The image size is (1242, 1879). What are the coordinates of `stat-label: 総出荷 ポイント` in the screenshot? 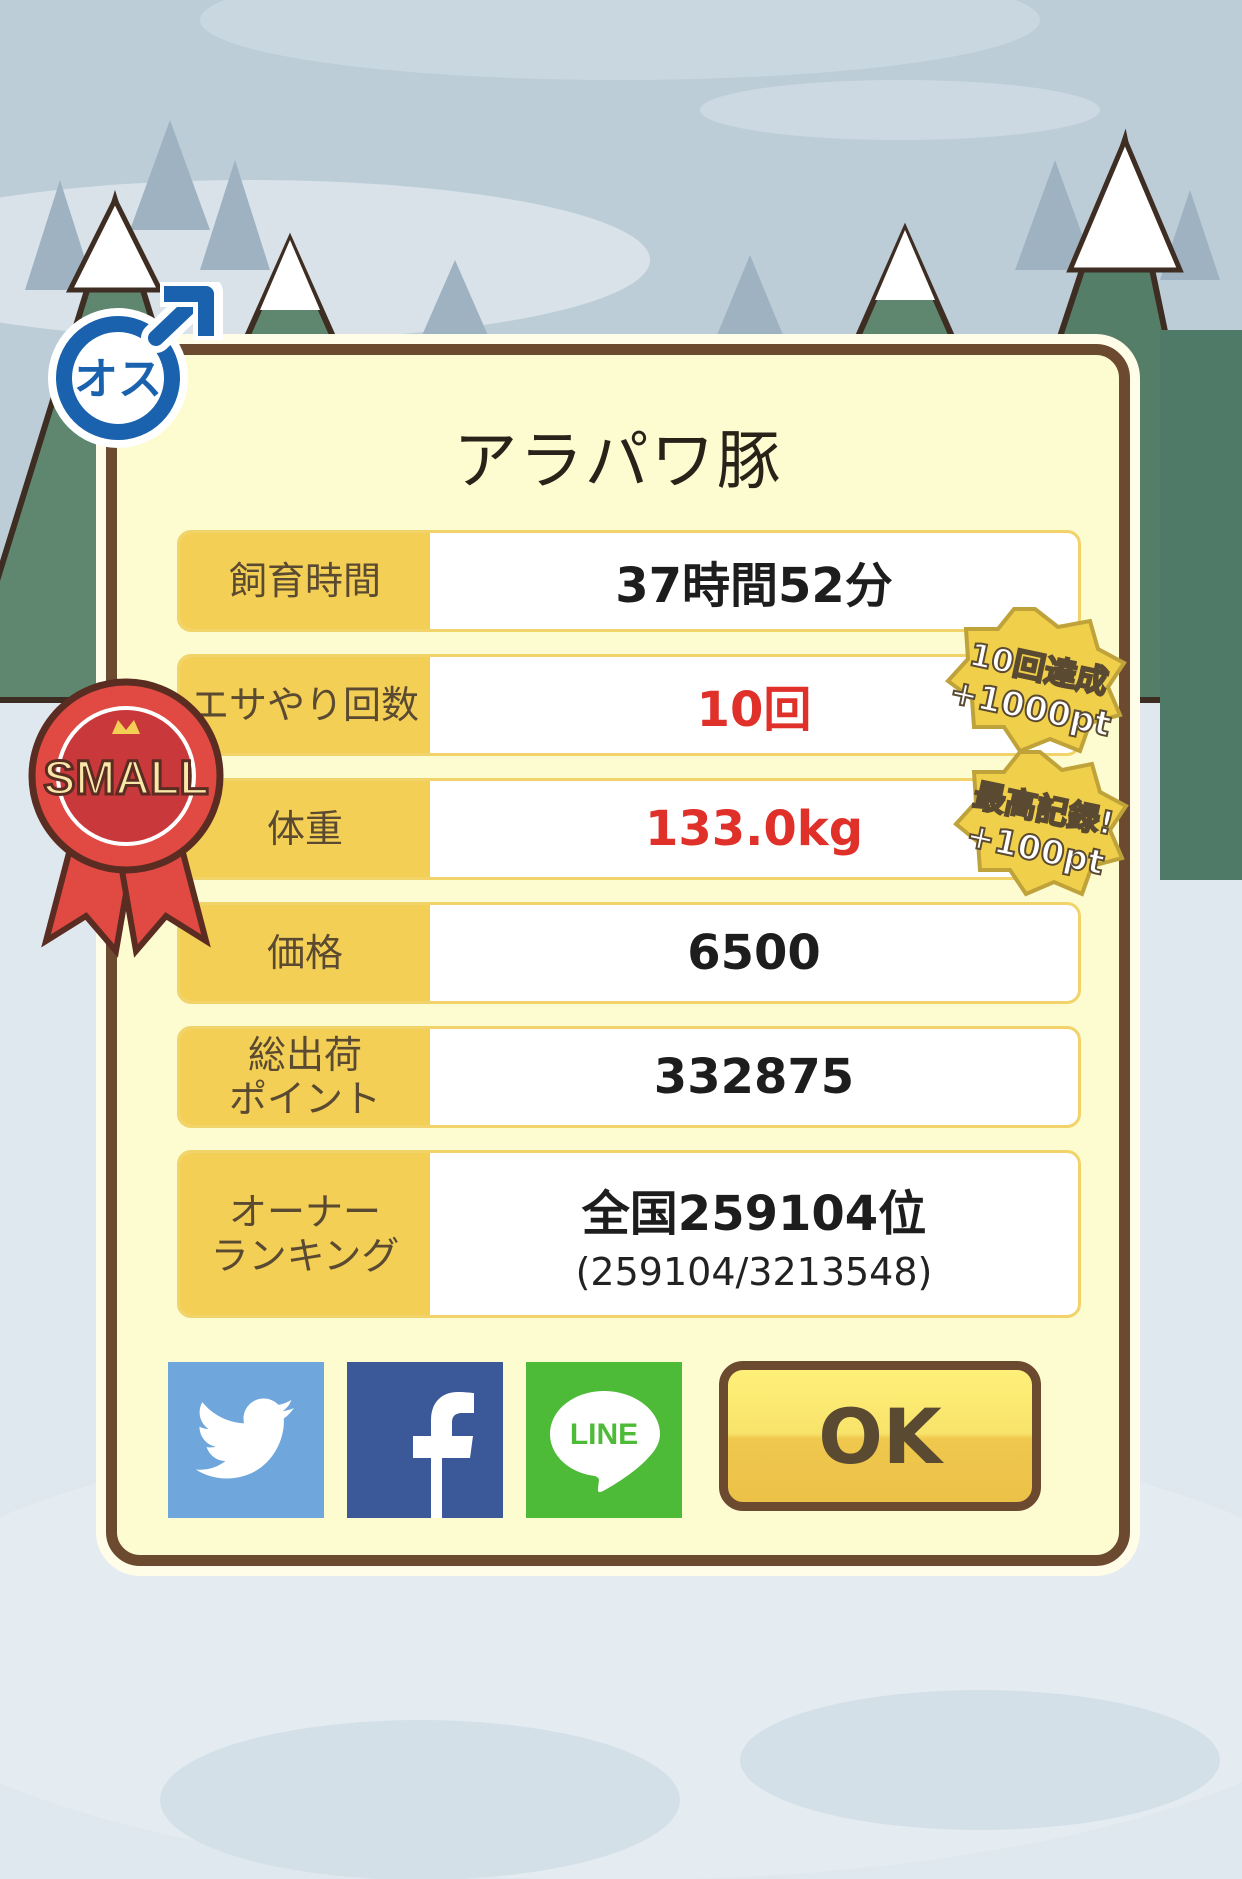 It's located at (305, 1077).